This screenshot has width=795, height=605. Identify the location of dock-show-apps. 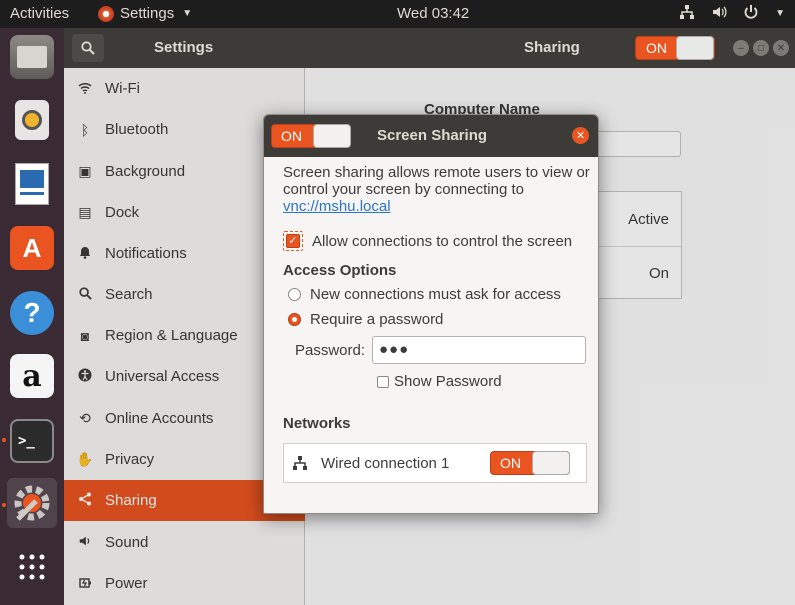
(32, 567).